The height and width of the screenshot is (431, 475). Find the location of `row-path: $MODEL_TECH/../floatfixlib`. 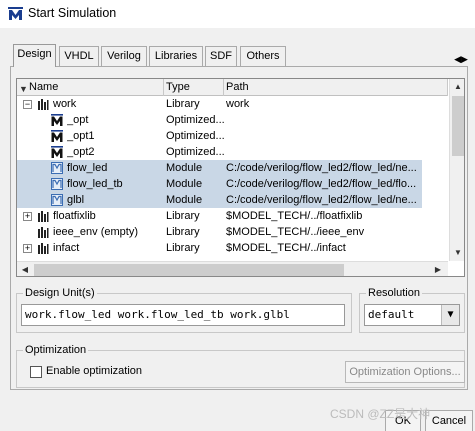

row-path: $MODEL_TECH/../floatfixlib is located at coordinates (294, 216).